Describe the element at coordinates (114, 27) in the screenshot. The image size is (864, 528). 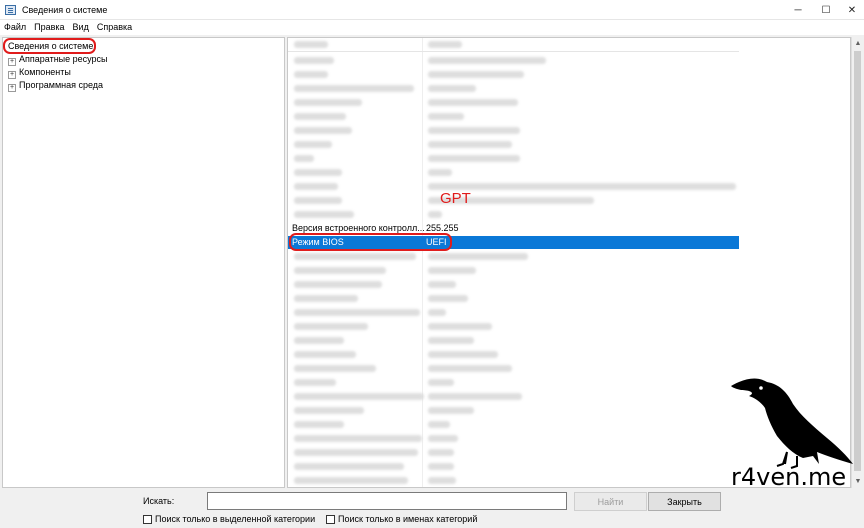
I see `menu-help: Справка` at that location.